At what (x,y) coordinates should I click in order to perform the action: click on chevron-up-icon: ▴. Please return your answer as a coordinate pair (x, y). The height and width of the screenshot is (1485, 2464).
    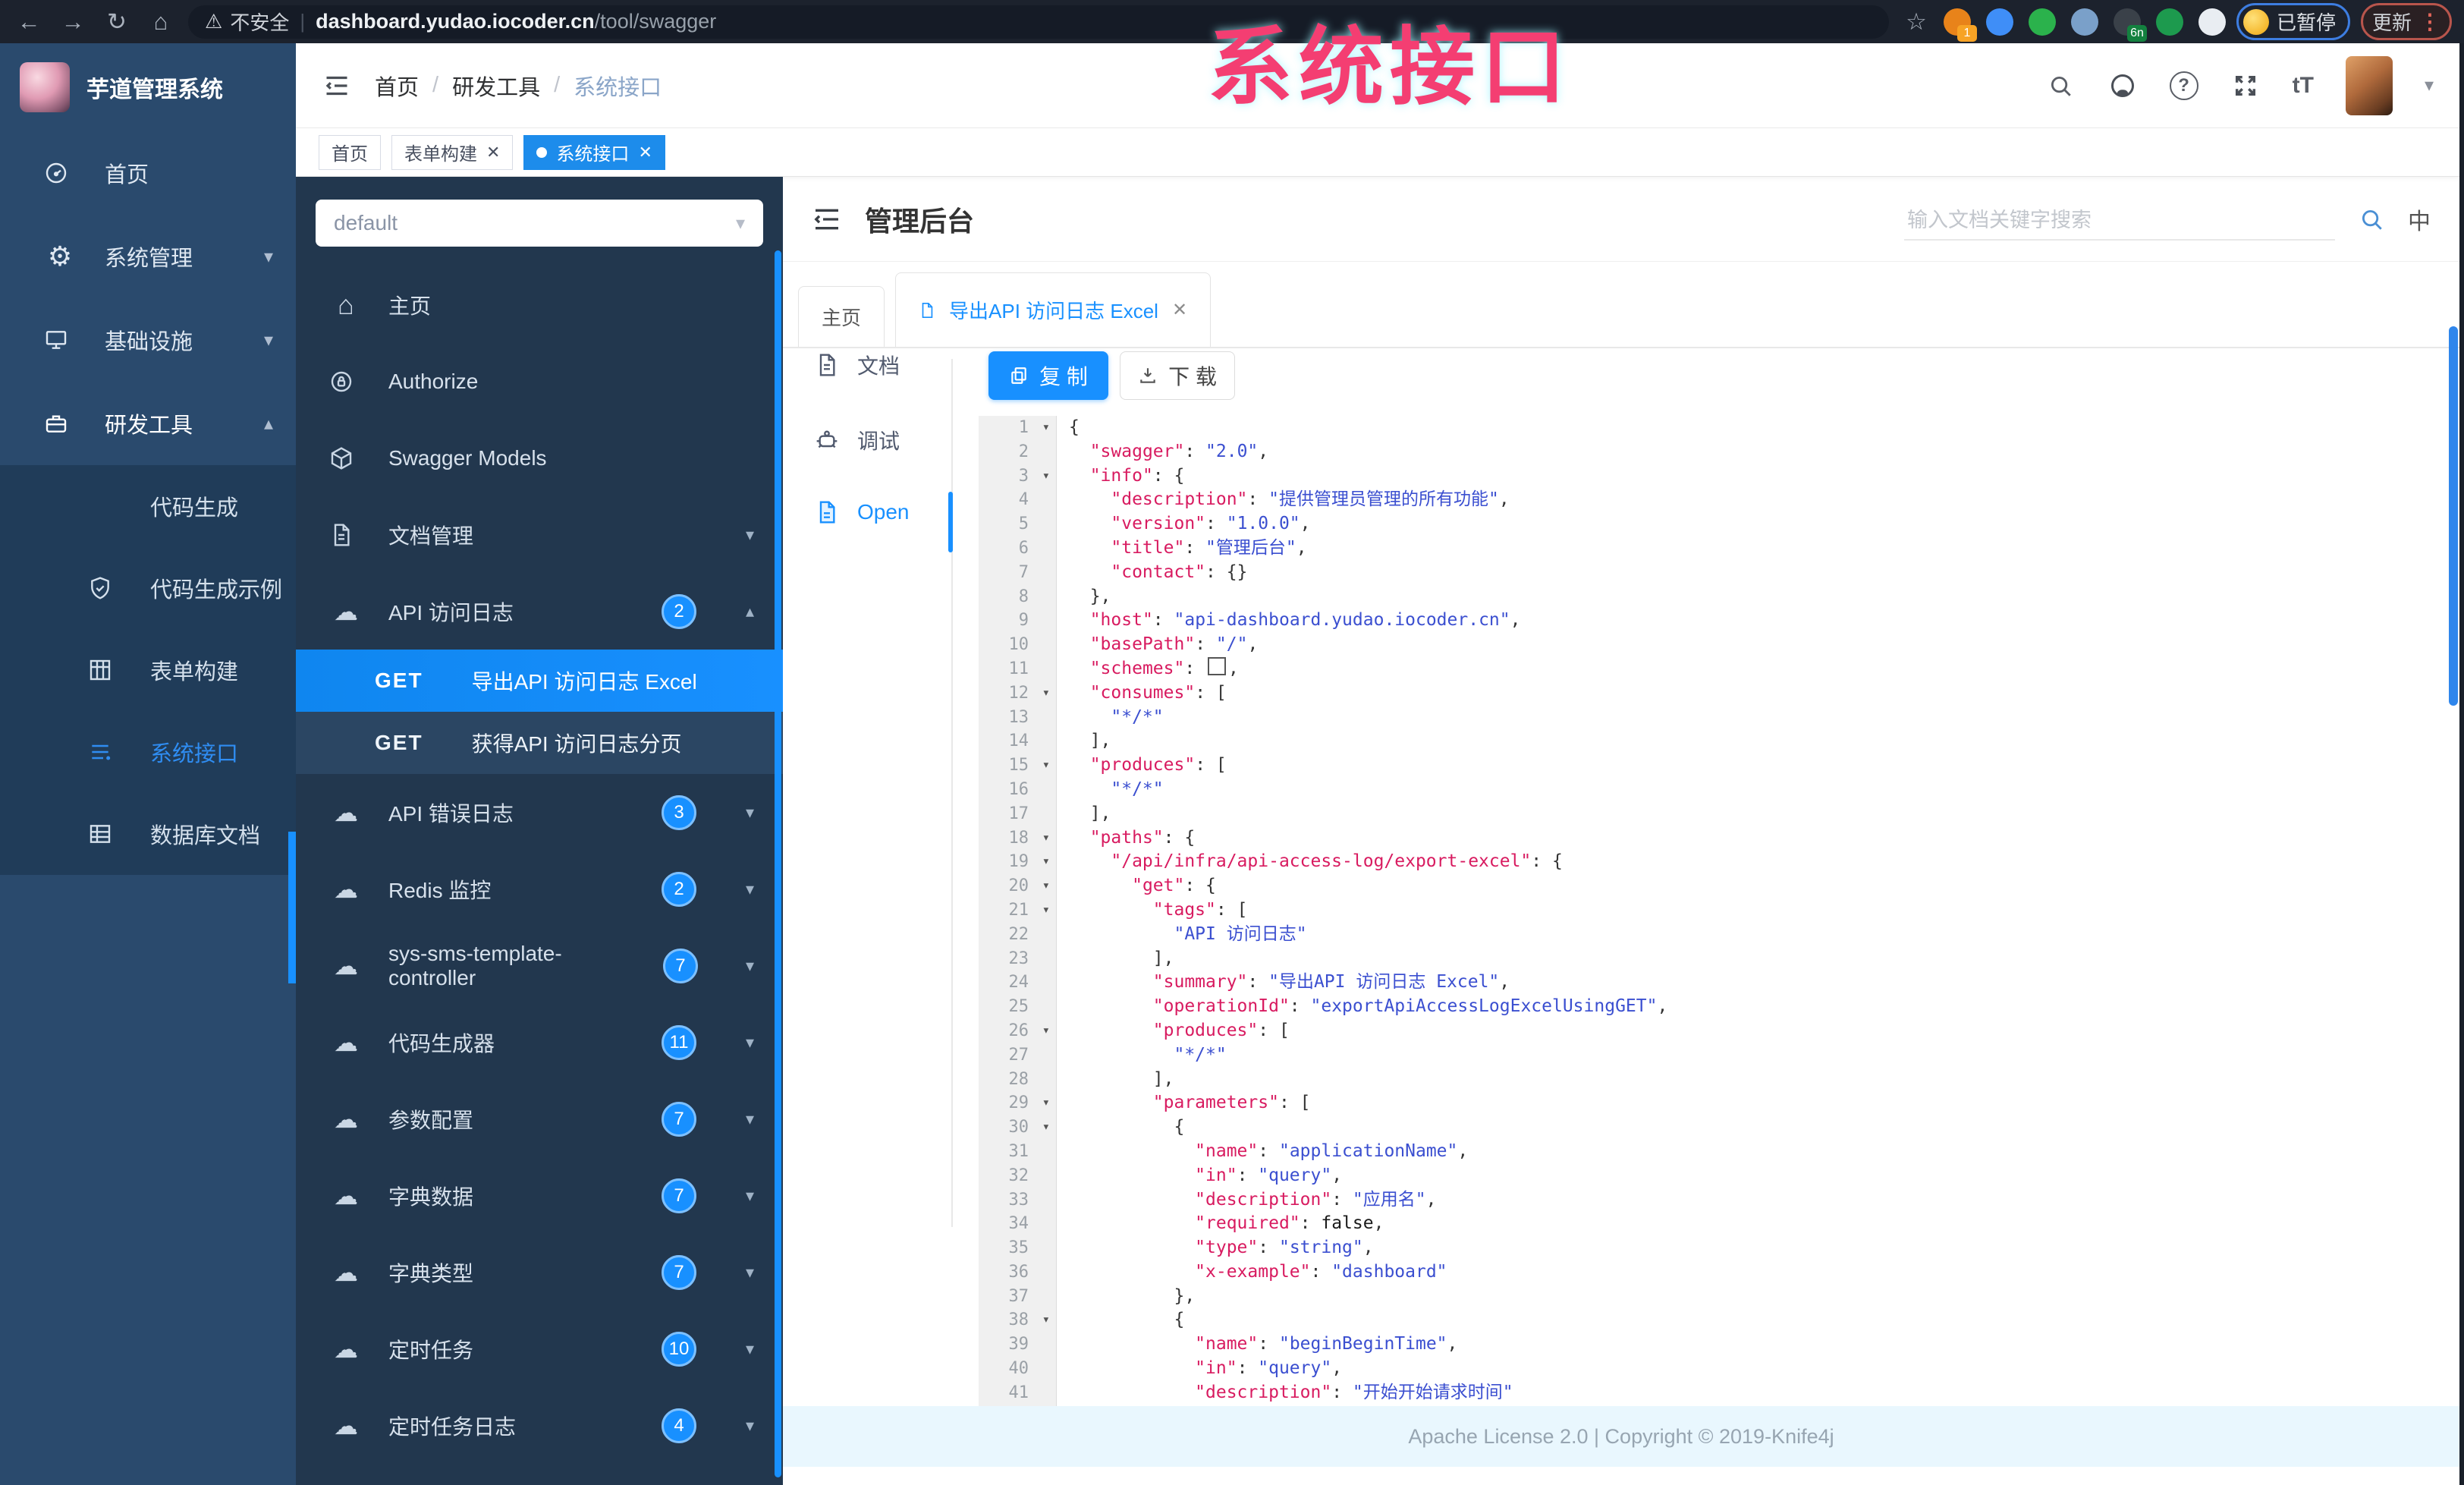
    Looking at the image, I should click on (738, 611).